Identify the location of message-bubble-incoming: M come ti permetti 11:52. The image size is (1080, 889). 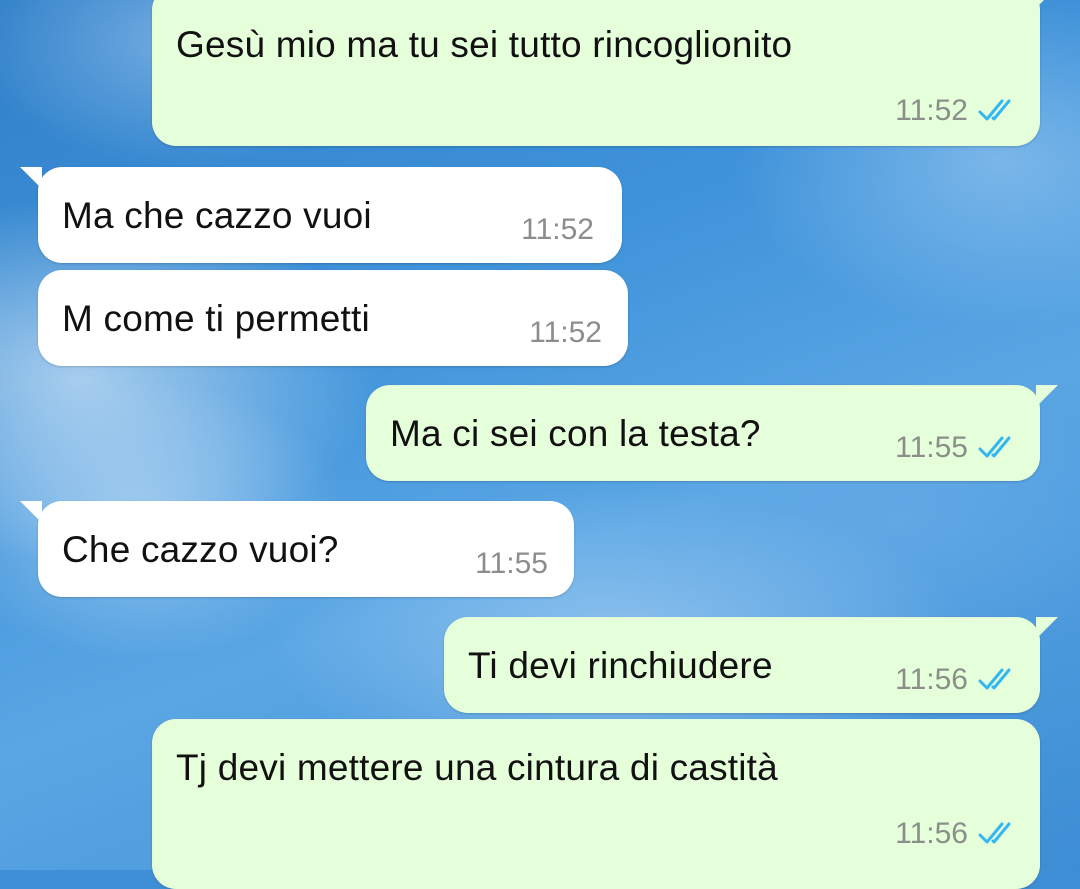
(333, 318).